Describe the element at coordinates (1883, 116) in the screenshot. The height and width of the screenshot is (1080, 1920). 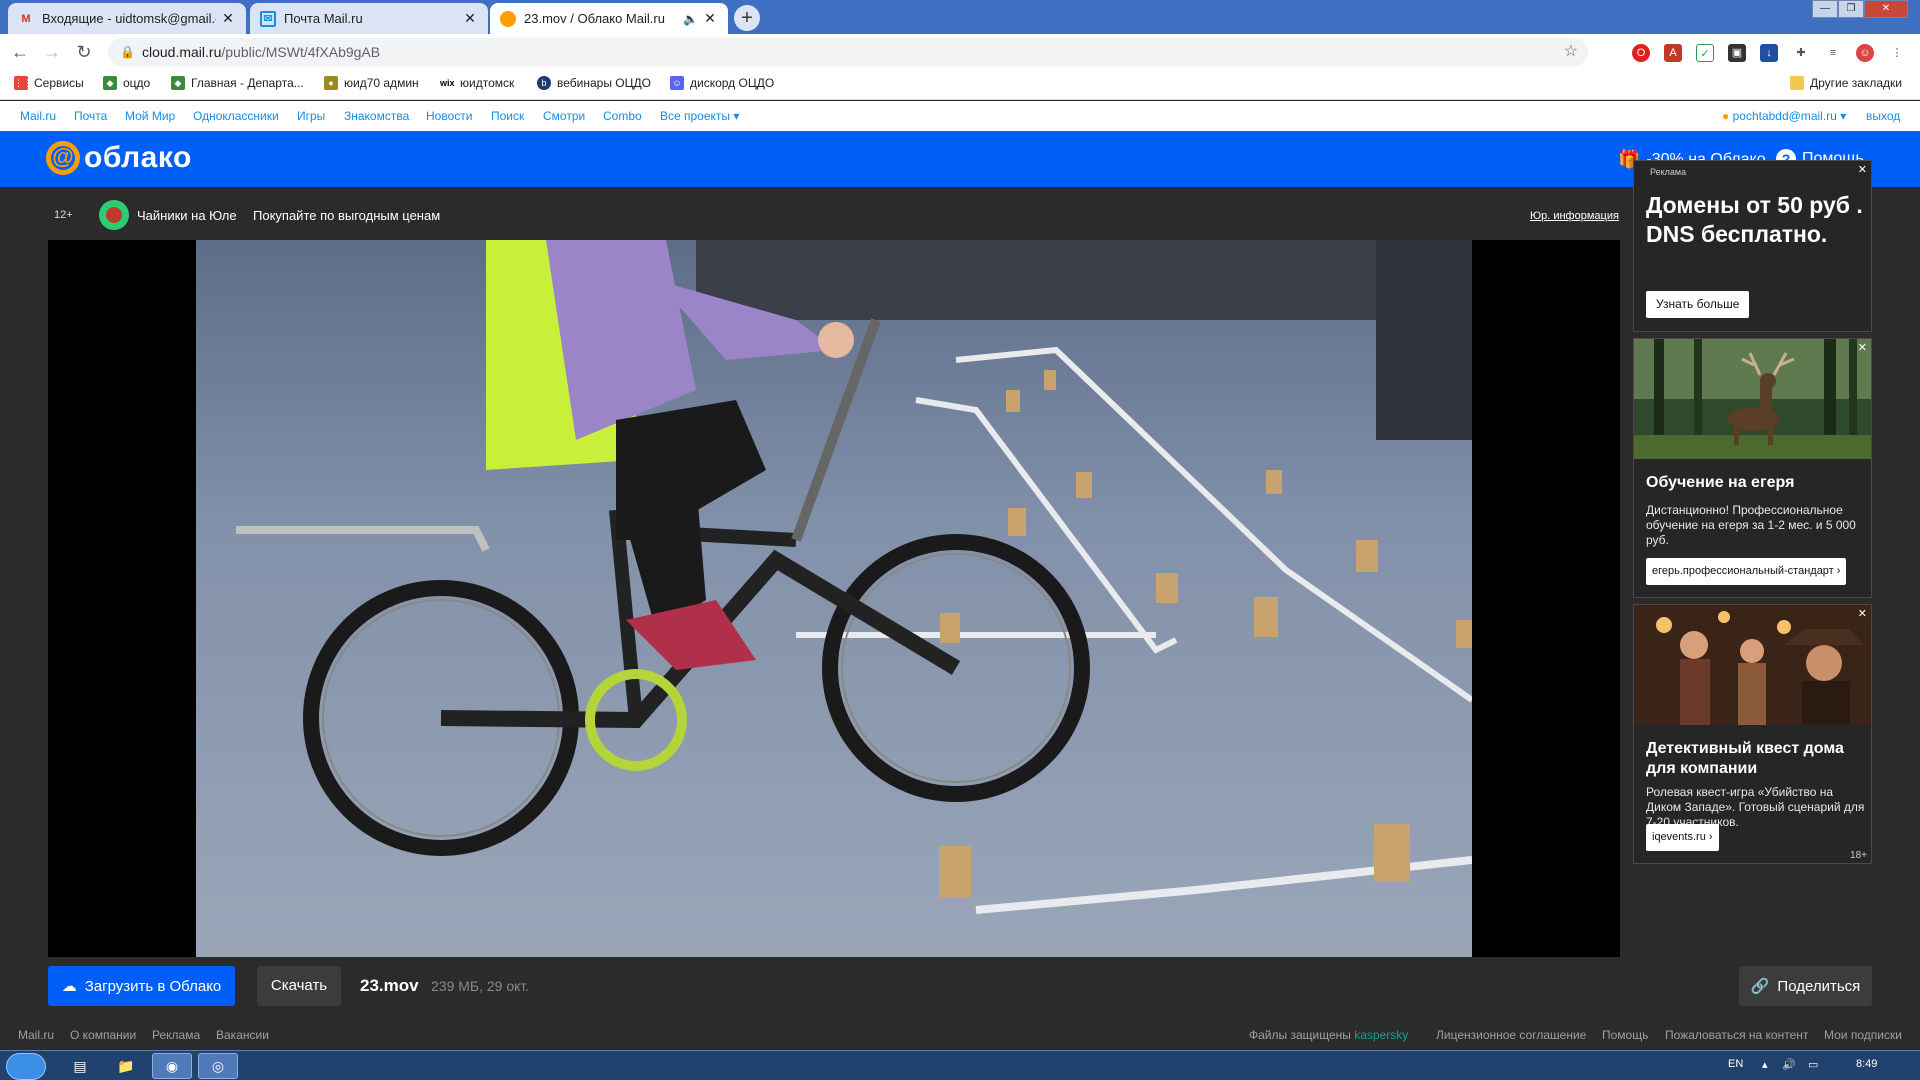
I see `logout-link: выход` at that location.